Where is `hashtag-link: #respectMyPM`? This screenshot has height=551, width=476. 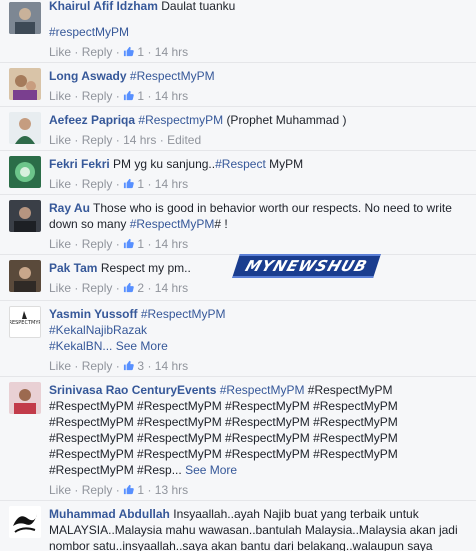
hashtag-link: #respectMyPM is located at coordinates (89, 32).